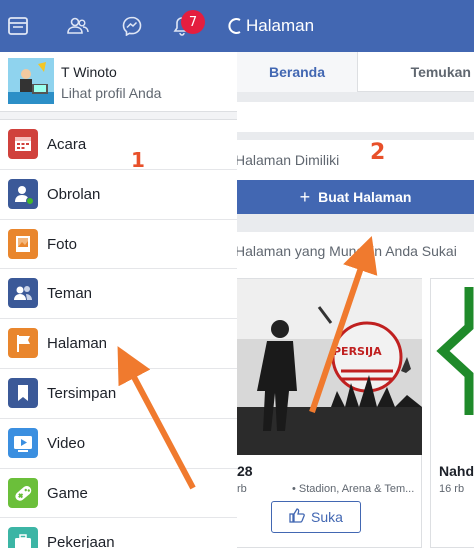  I want to click on flag-icon, so click(23, 343).